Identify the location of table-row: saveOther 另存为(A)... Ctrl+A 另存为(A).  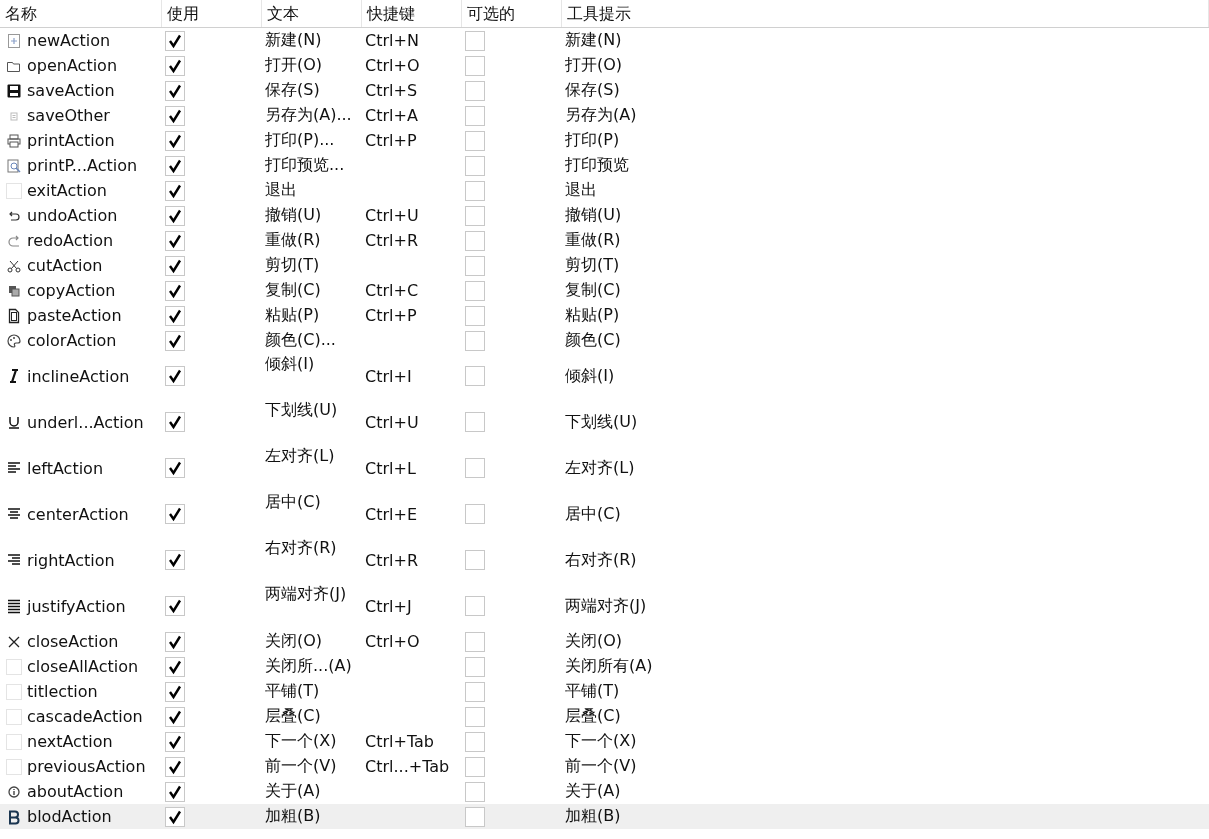
(604, 115).